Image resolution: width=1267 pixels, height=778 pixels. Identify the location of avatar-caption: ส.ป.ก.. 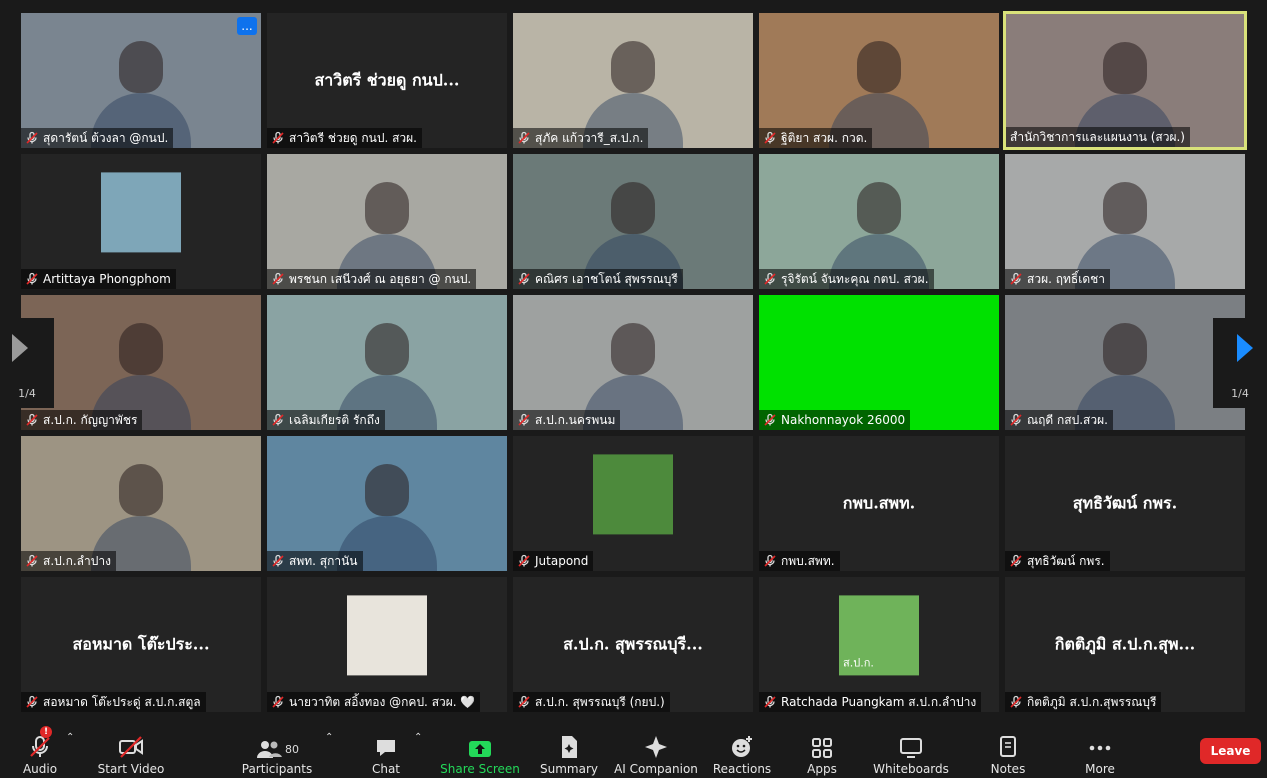
(858, 662).